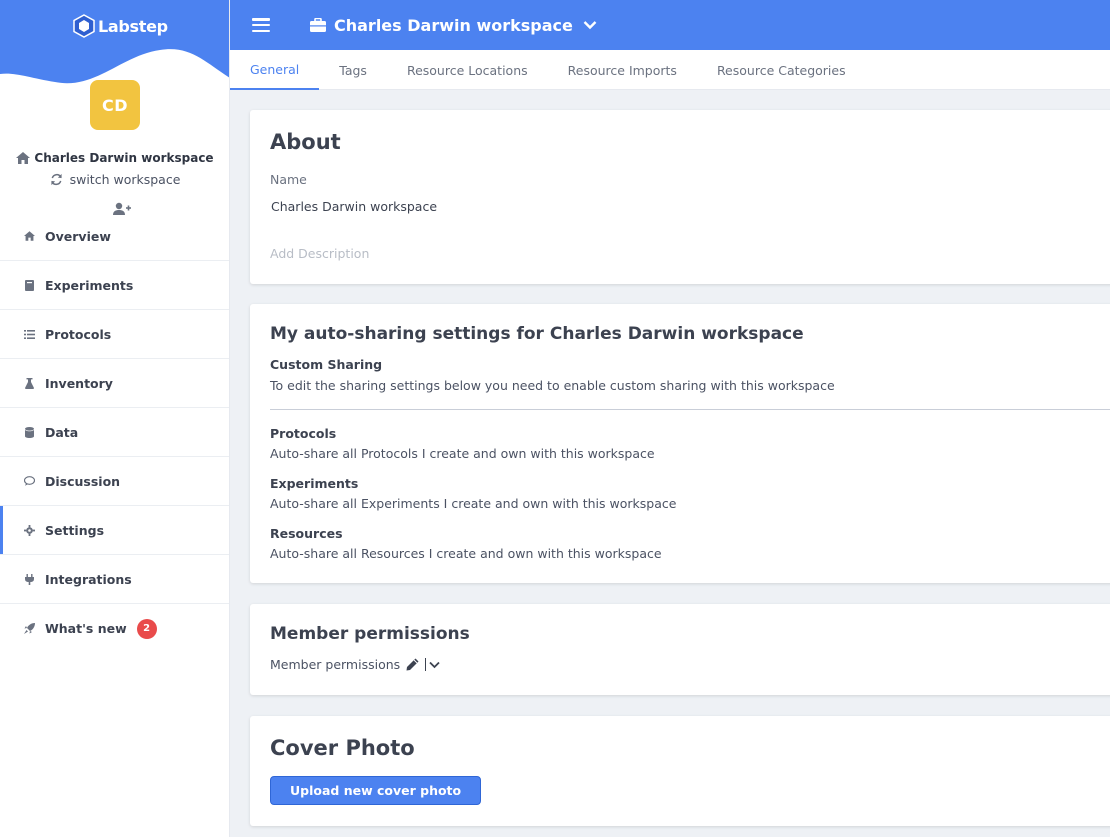 This screenshot has height=837, width=1110. I want to click on hamburger-menu-icon, so click(261, 25).